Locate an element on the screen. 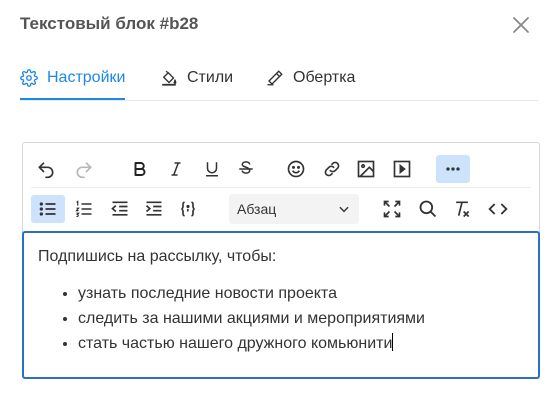 Image resolution: width=558 pixels, height=404 pixels. tab-bar: Настройки Стили Обертка is located at coordinates (279, 79).